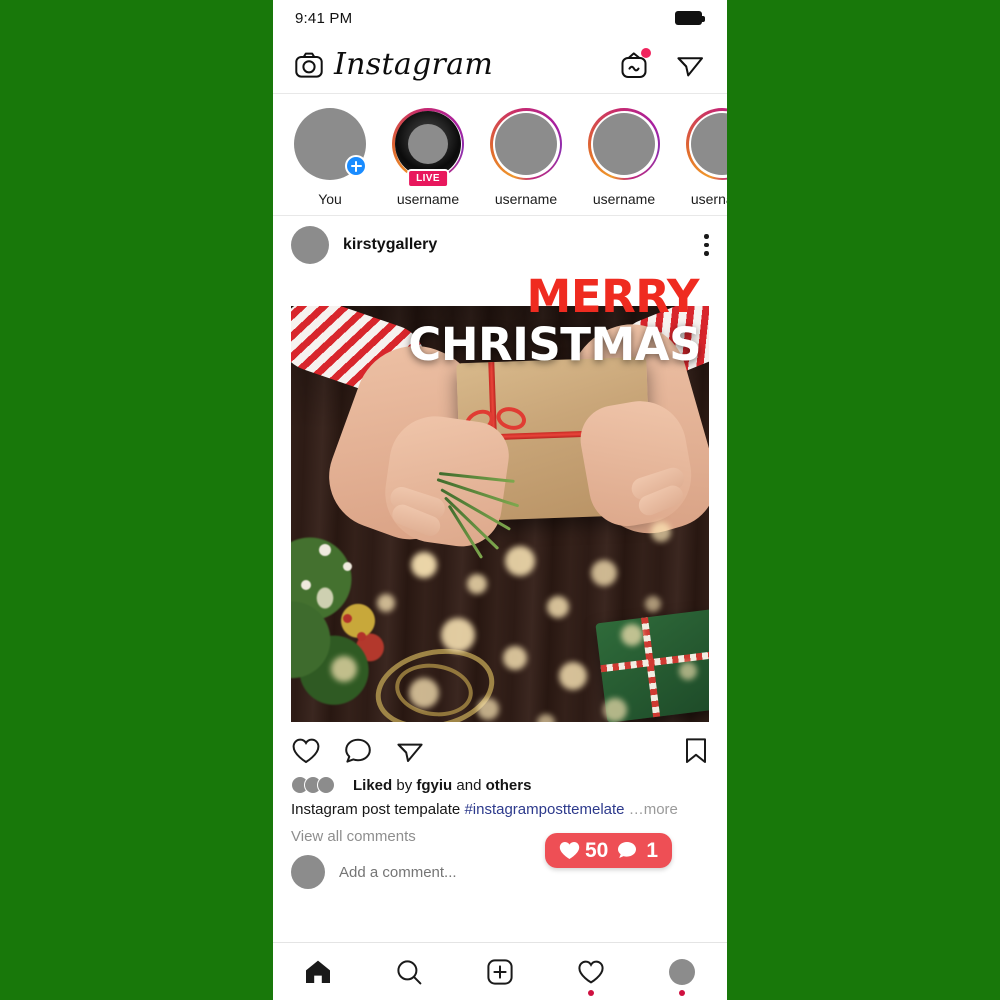  I want to click on liked-by-avatars, so click(317, 785).